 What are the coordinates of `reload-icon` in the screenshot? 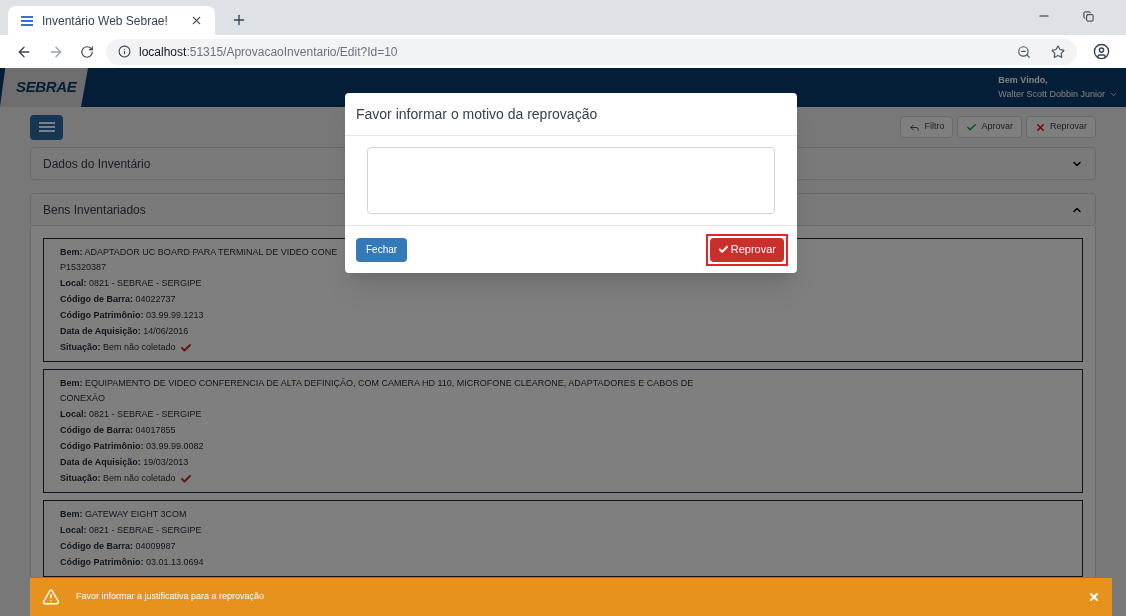 It's located at (87, 51).